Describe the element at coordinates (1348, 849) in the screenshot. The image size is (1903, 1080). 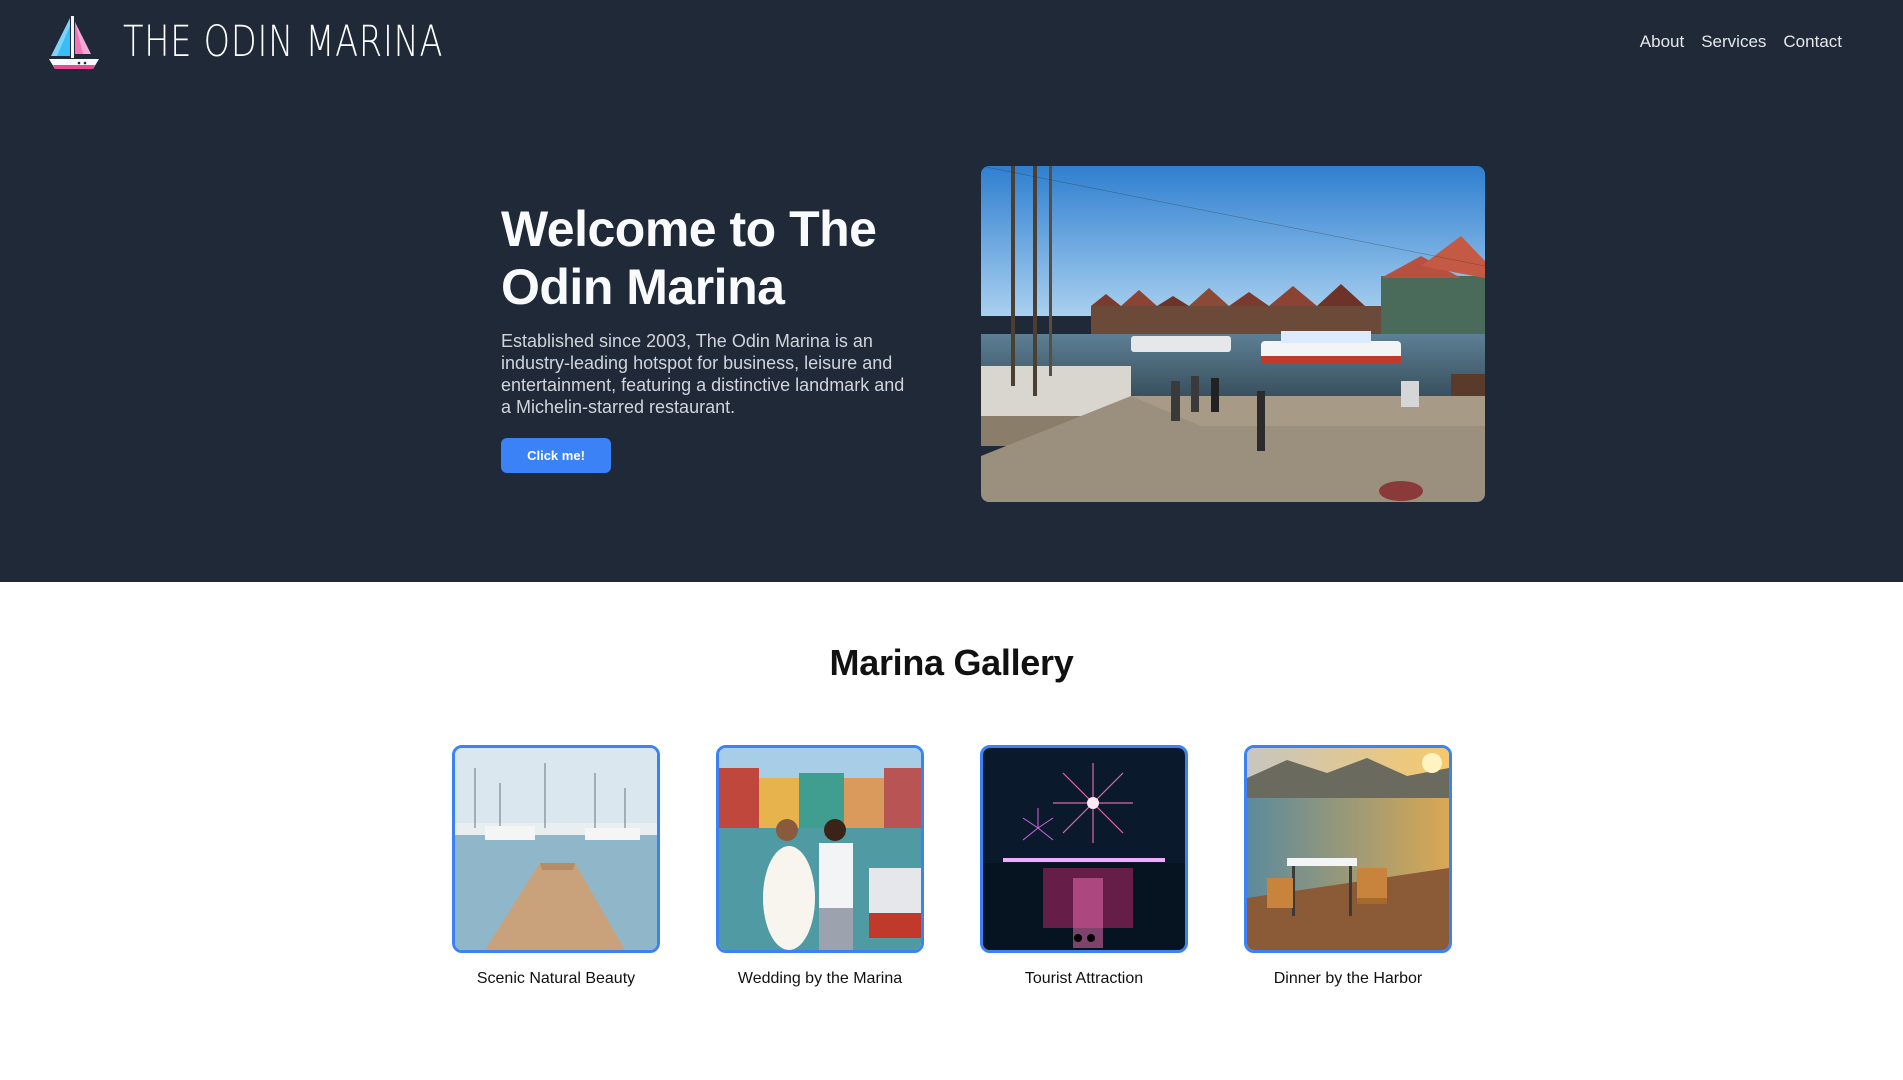
I see `gallery-image-dinner` at that location.